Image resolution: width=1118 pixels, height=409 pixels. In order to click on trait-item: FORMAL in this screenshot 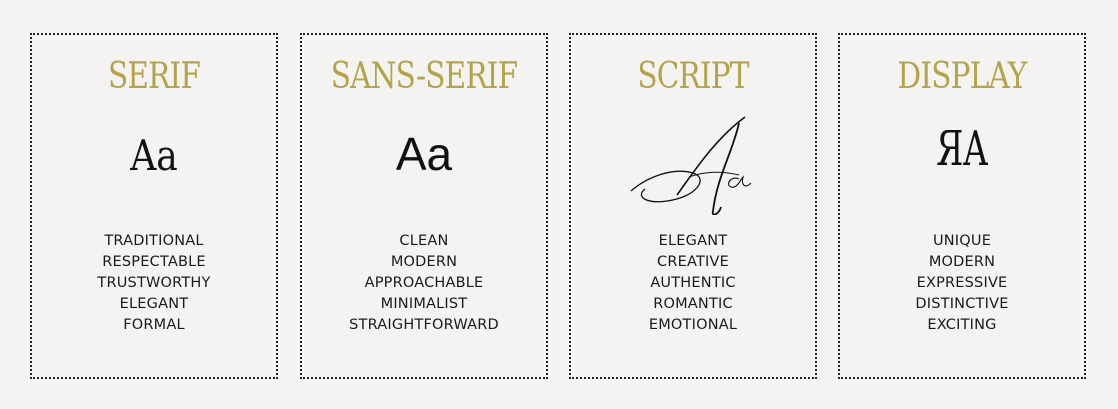, I will do `click(154, 325)`.